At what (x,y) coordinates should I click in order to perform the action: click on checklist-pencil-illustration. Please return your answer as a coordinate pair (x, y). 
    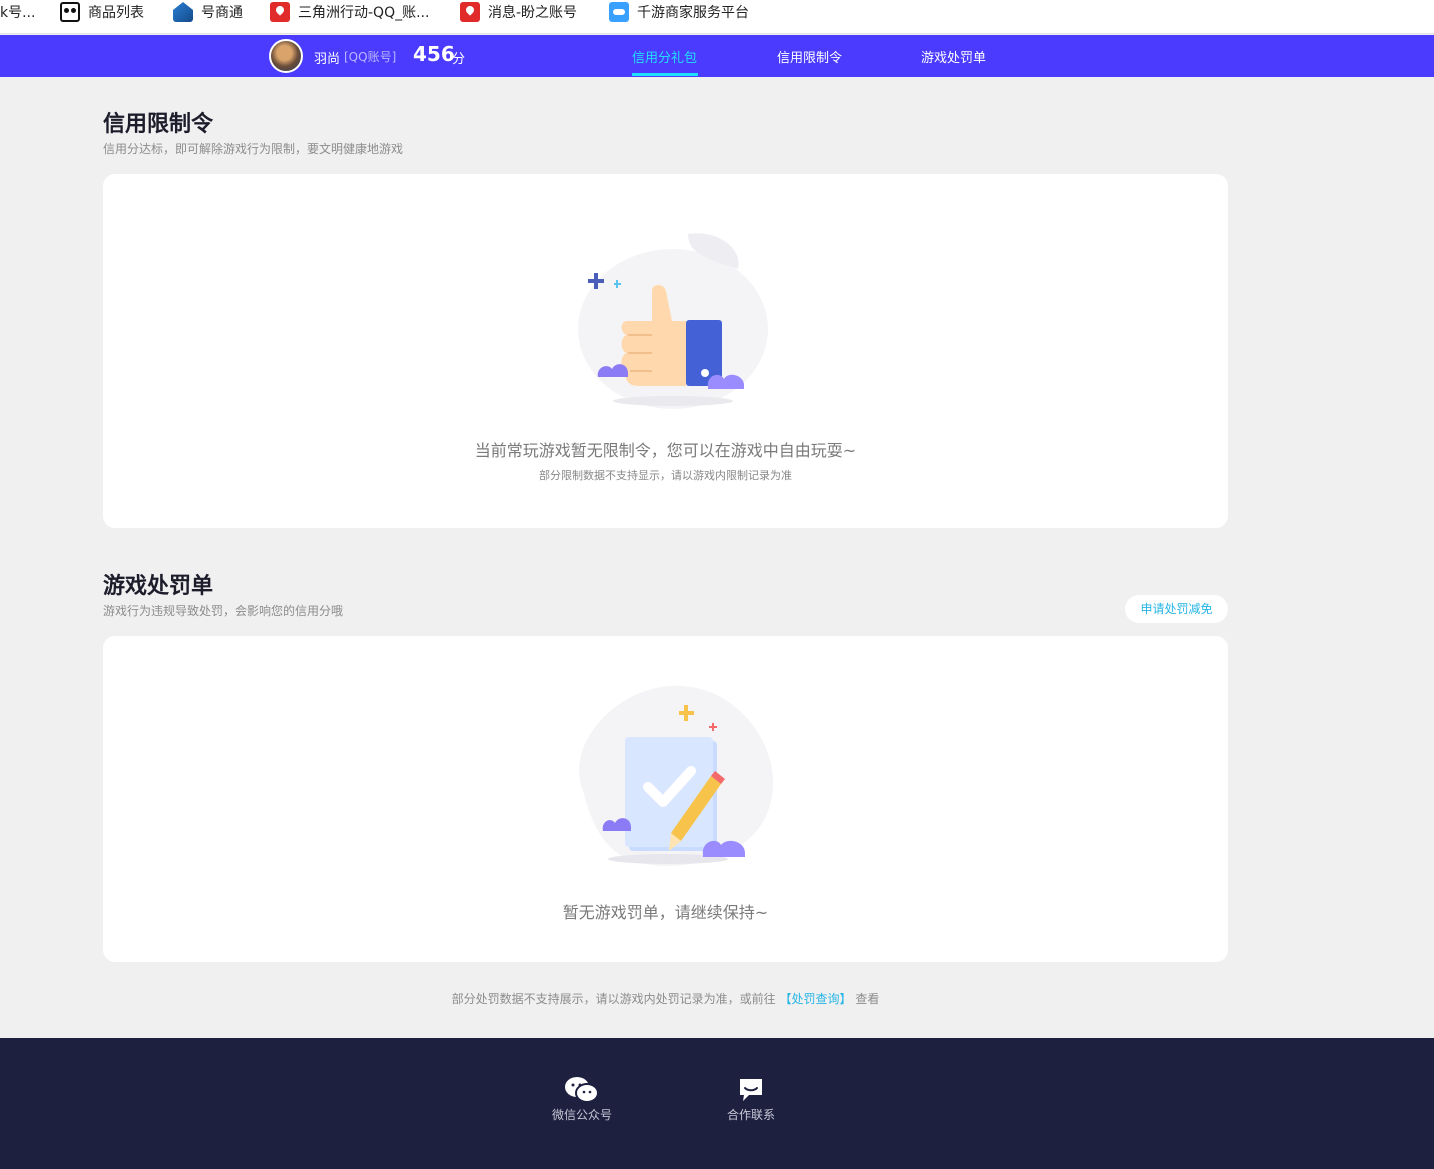
    Looking at the image, I should click on (676, 775).